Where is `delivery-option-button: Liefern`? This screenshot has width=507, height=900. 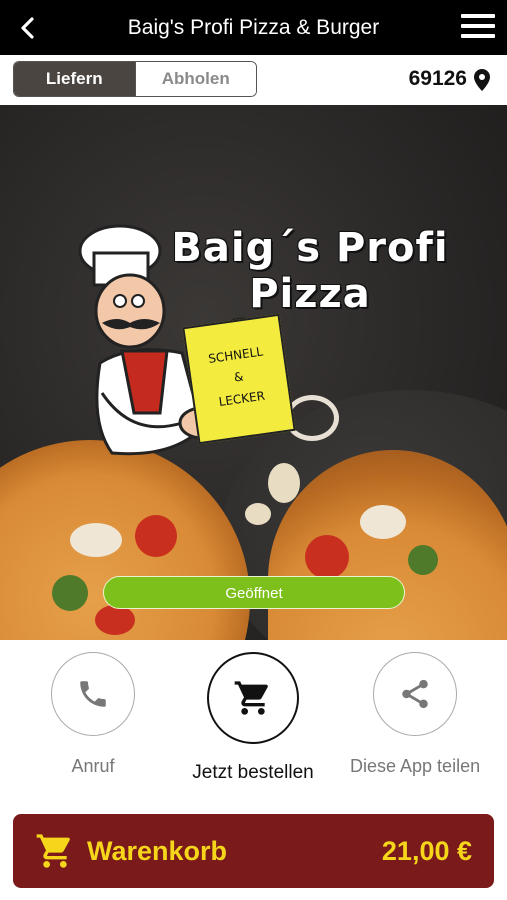
delivery-option-button: Liefern is located at coordinates (74, 79).